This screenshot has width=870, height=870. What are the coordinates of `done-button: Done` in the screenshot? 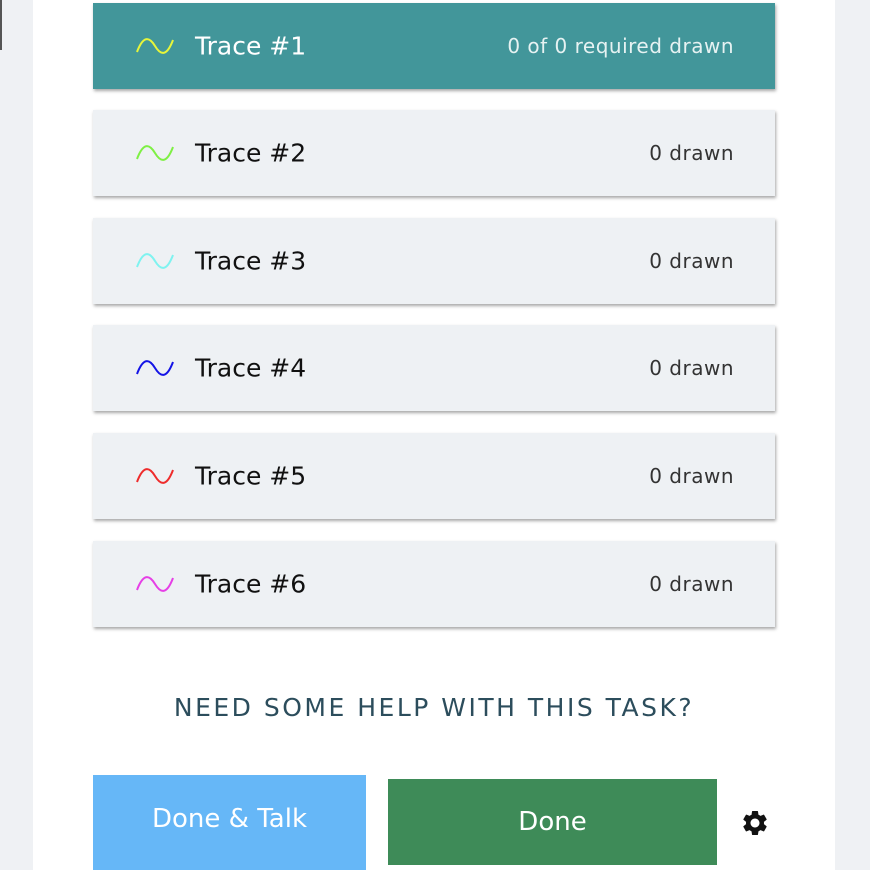 It's located at (552, 822).